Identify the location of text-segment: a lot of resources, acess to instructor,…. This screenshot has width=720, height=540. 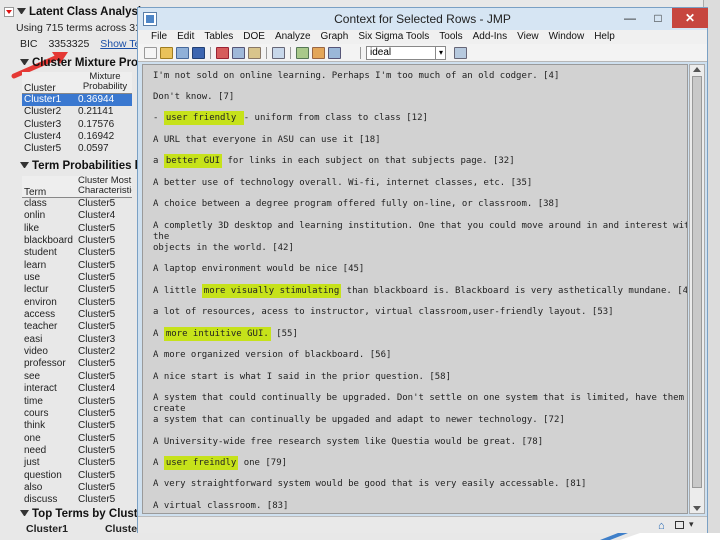
(383, 312).